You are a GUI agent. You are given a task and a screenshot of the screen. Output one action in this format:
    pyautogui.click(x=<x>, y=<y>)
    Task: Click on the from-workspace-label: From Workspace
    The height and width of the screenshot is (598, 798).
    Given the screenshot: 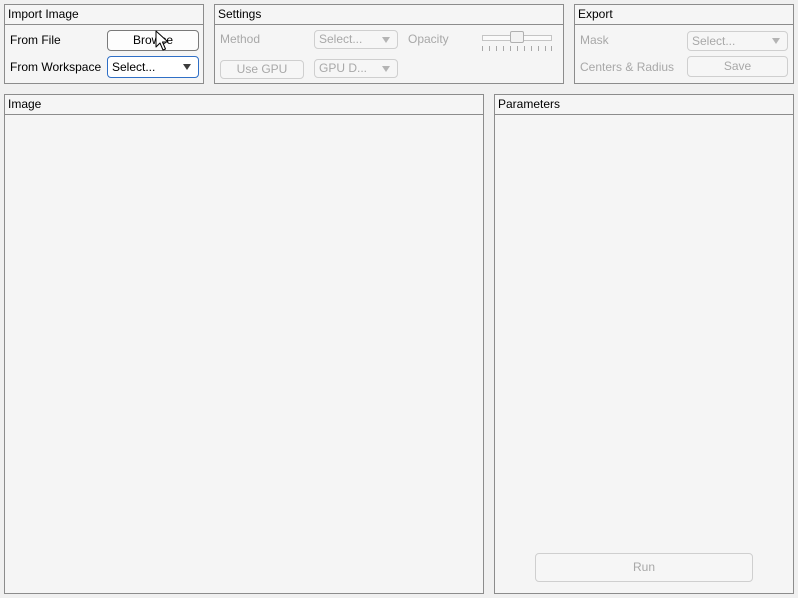 What is the action you would take?
    pyautogui.click(x=56, y=67)
    